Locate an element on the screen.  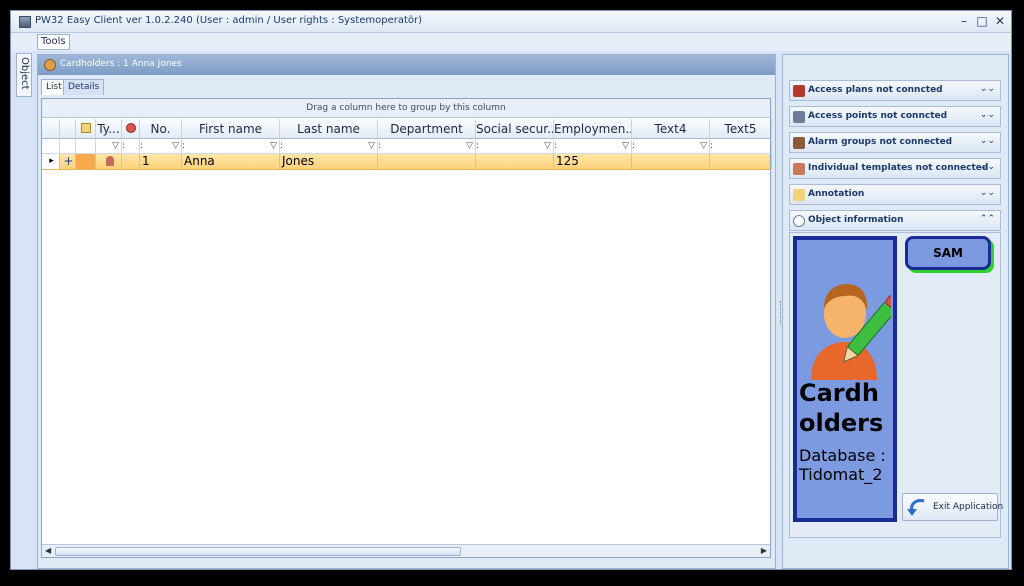
access-point-icon is located at coordinates (799, 117).